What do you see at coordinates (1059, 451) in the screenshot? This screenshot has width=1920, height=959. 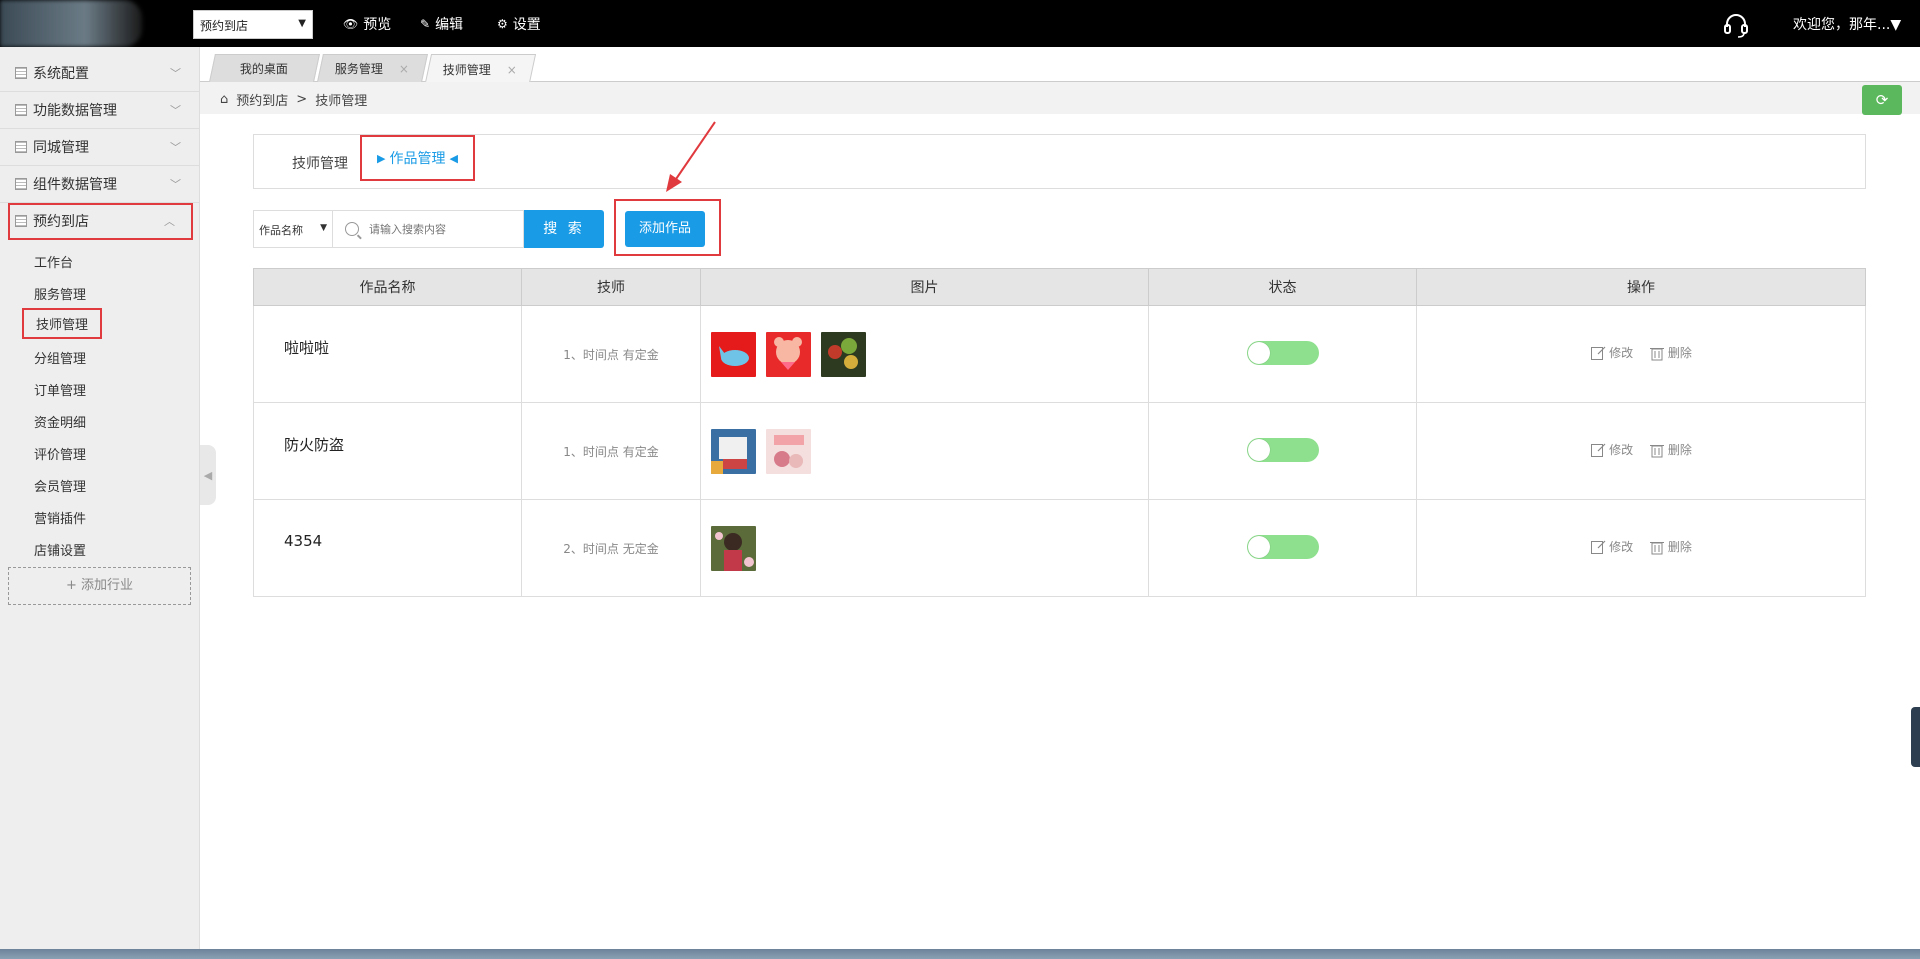 I see `table-row: 防火防盗 1、时间点 有定金 修改 删除` at bounding box center [1059, 451].